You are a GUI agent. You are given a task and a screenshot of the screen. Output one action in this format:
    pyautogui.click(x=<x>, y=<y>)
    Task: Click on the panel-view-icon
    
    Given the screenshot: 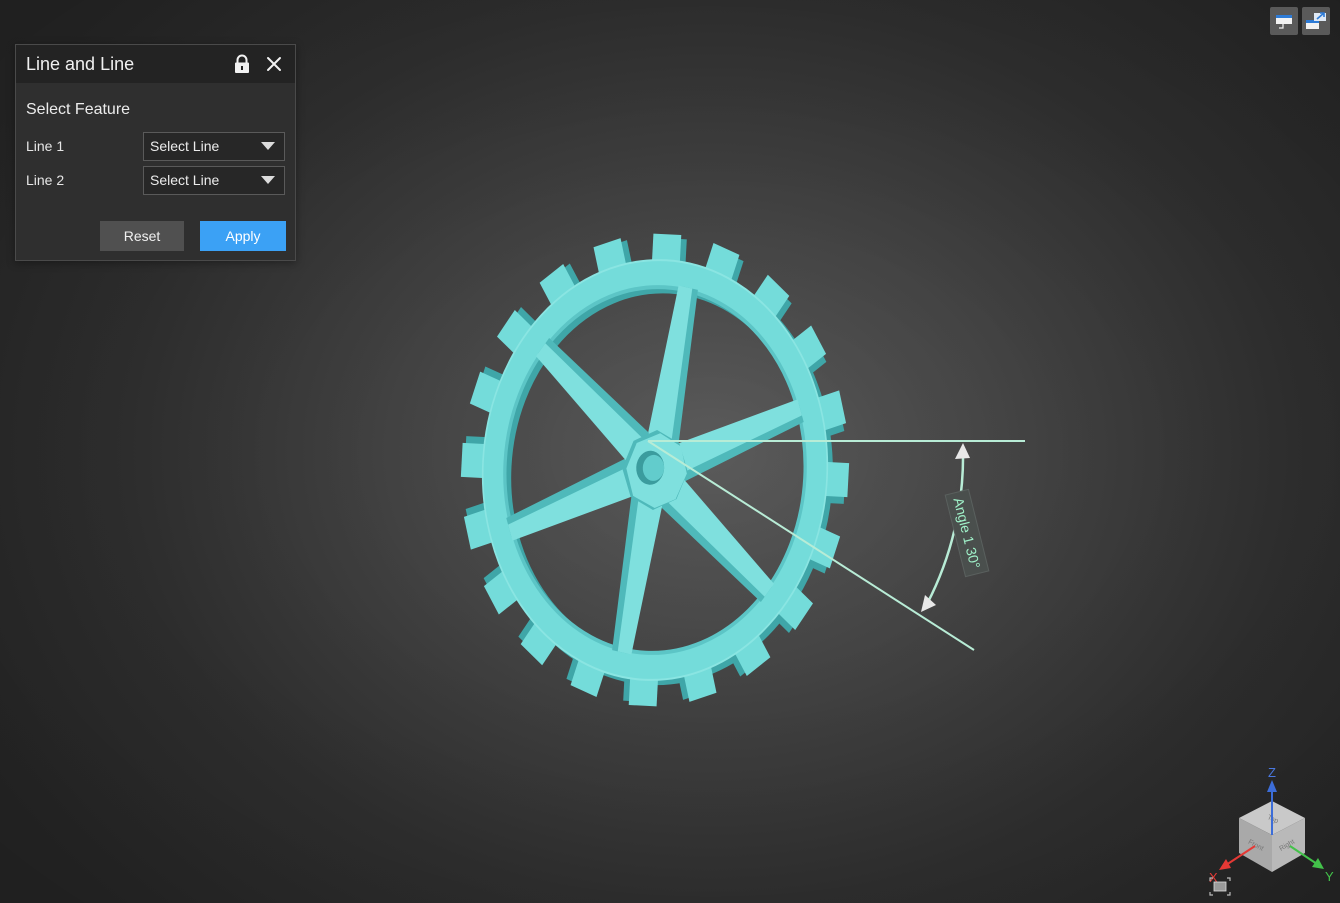 What is the action you would take?
    pyautogui.click(x=1284, y=22)
    